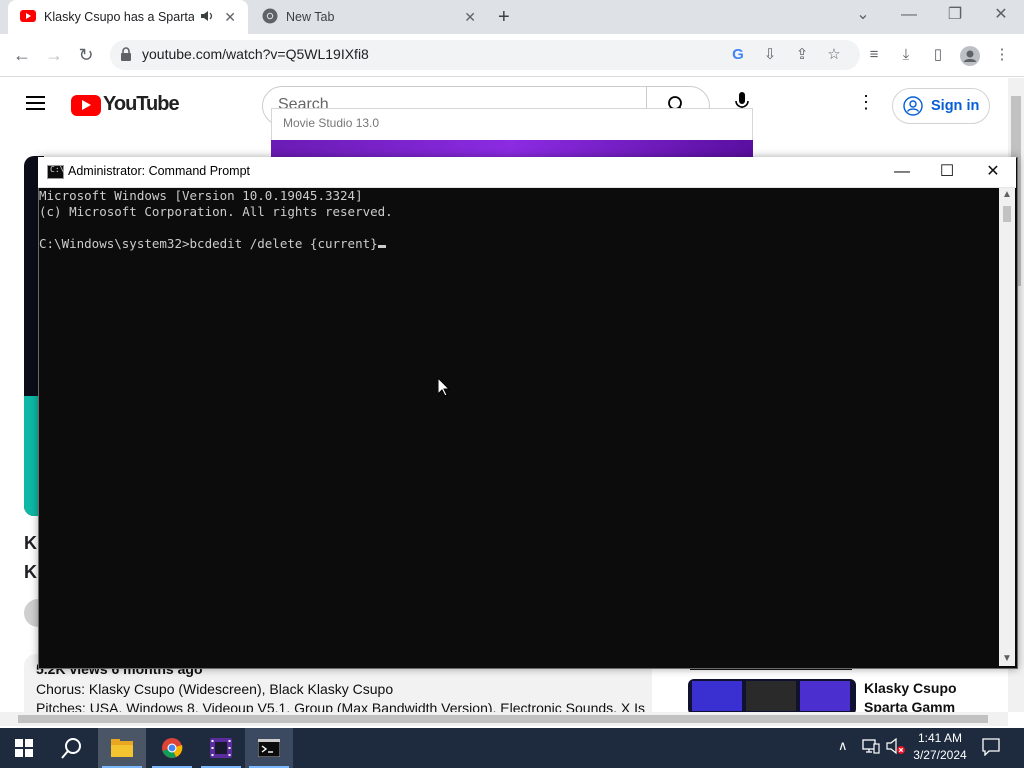 The image size is (1024, 768). I want to click on search-icon, so click(71, 748).